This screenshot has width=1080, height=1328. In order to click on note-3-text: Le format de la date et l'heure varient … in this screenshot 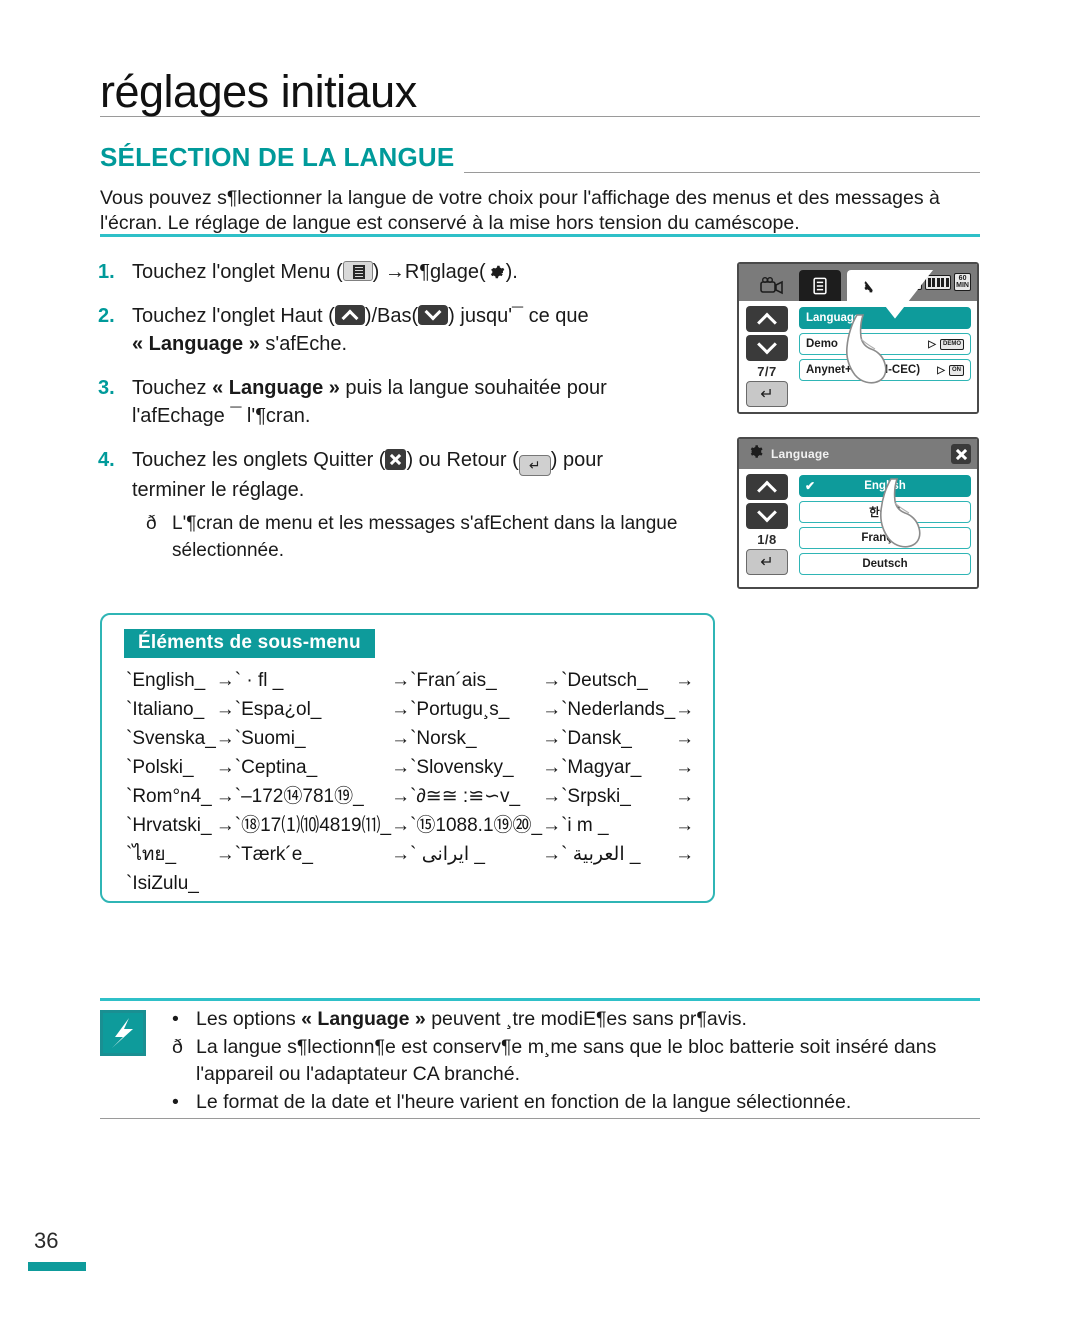, I will do `click(524, 1102)`.